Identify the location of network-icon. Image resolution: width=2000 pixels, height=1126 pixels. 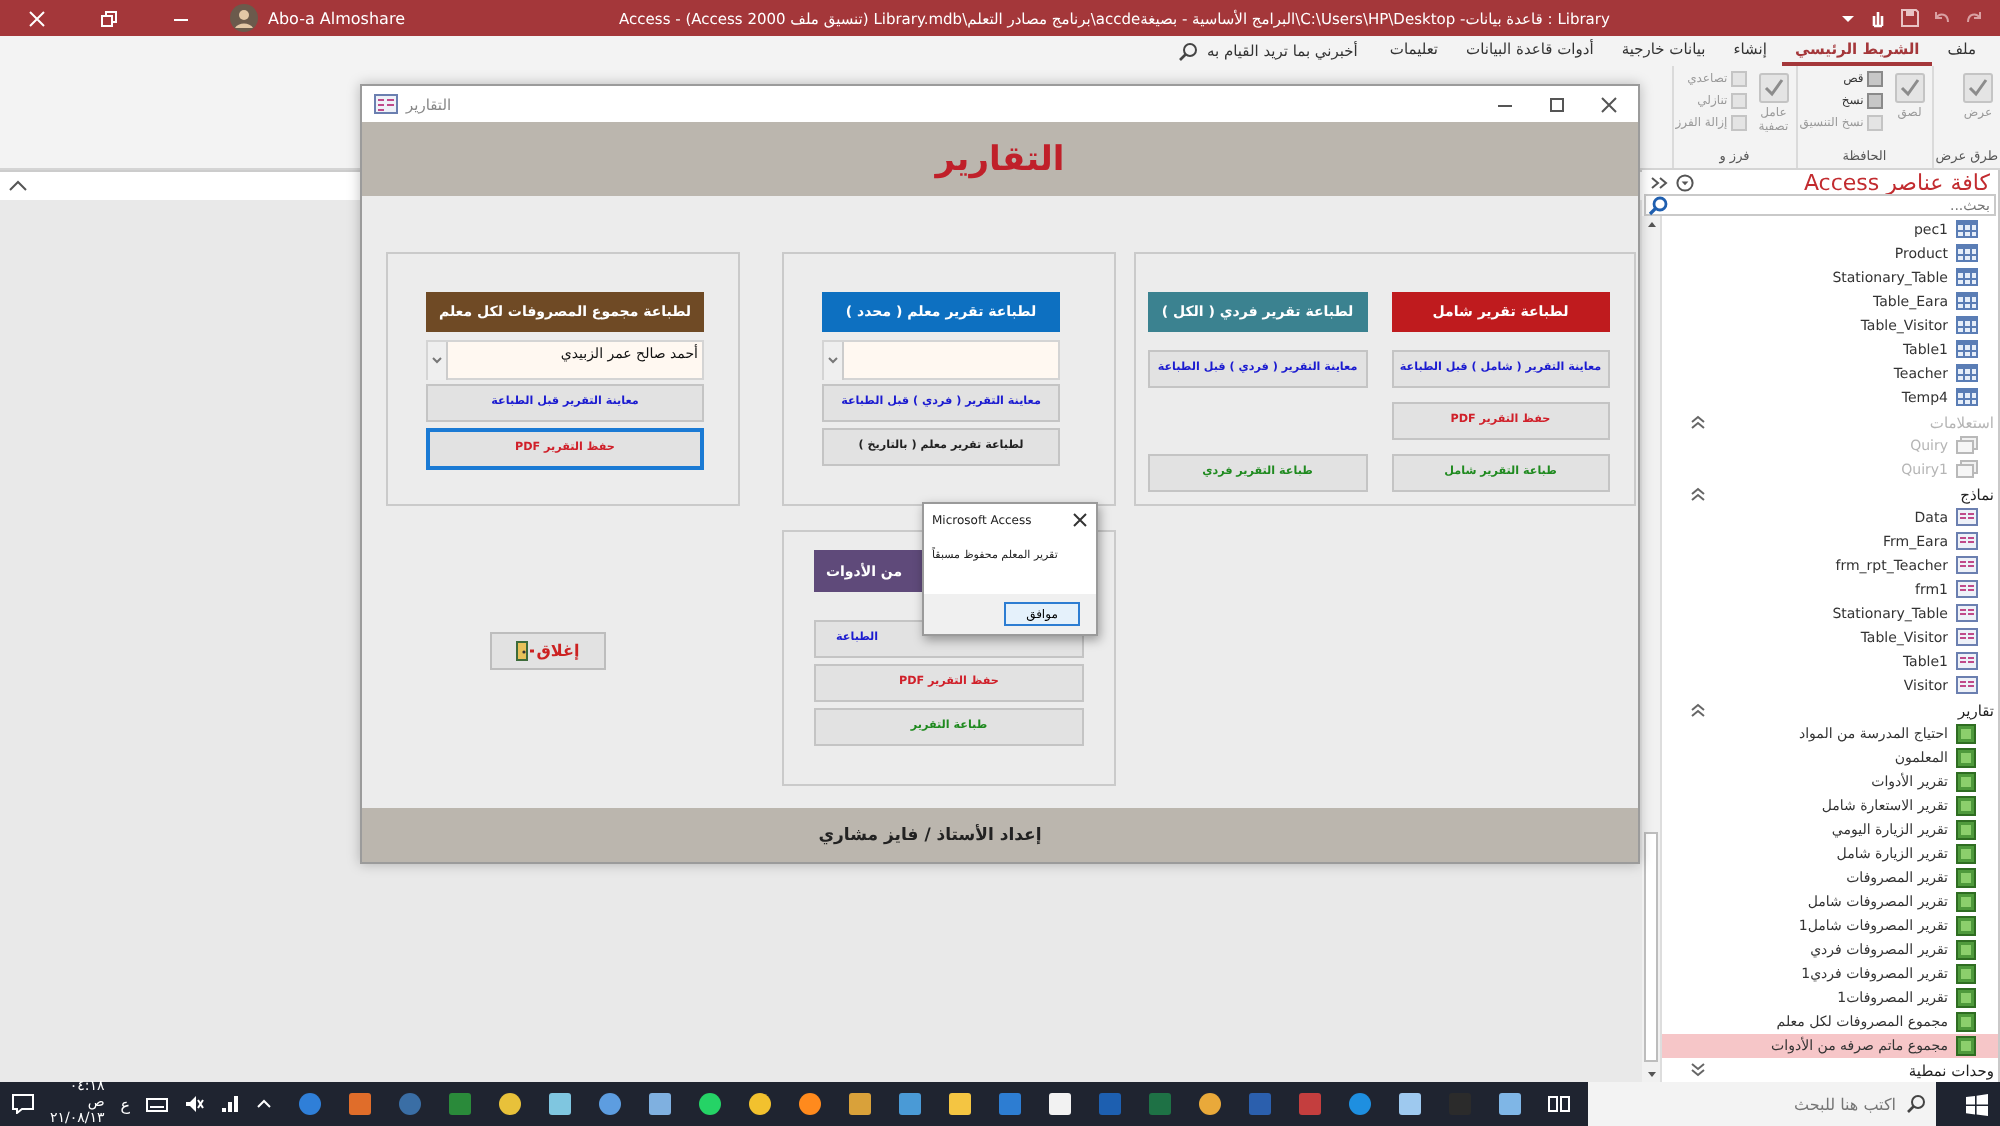
(230, 1104).